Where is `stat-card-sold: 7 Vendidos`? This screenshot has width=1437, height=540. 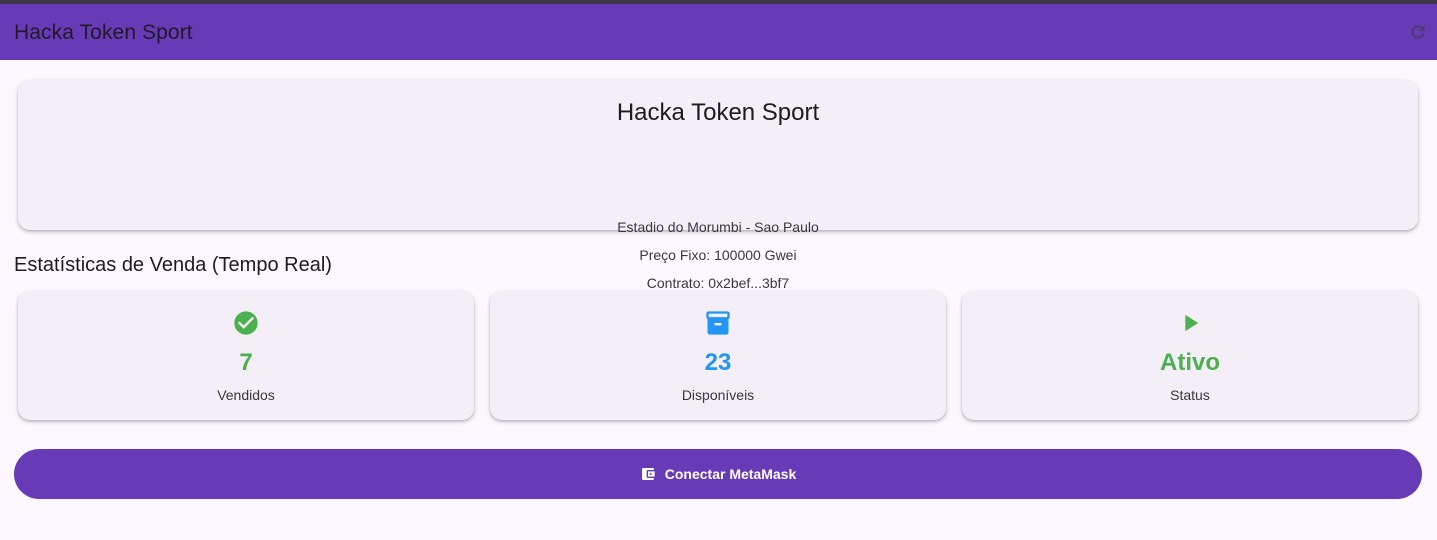 stat-card-sold: 7 Vendidos is located at coordinates (246, 355).